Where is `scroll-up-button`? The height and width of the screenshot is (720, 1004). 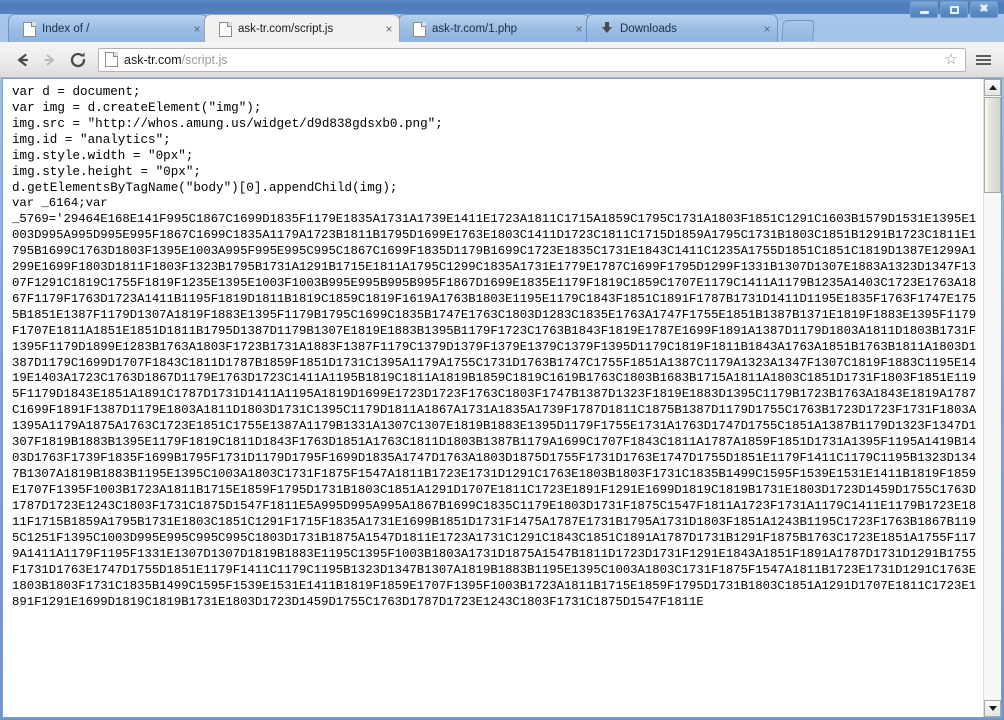
scroll-up-button is located at coordinates (992, 87).